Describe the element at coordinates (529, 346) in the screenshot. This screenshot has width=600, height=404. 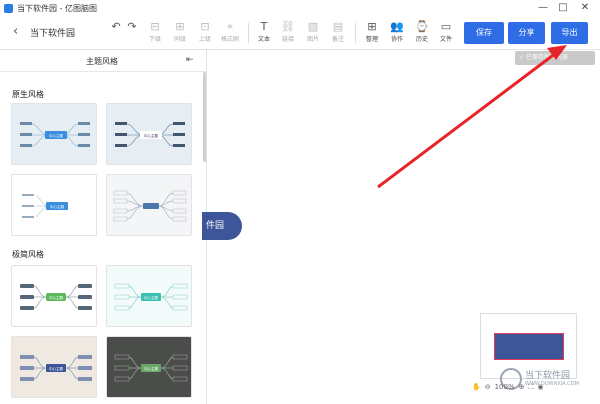
I see `minimap-viewport` at that location.